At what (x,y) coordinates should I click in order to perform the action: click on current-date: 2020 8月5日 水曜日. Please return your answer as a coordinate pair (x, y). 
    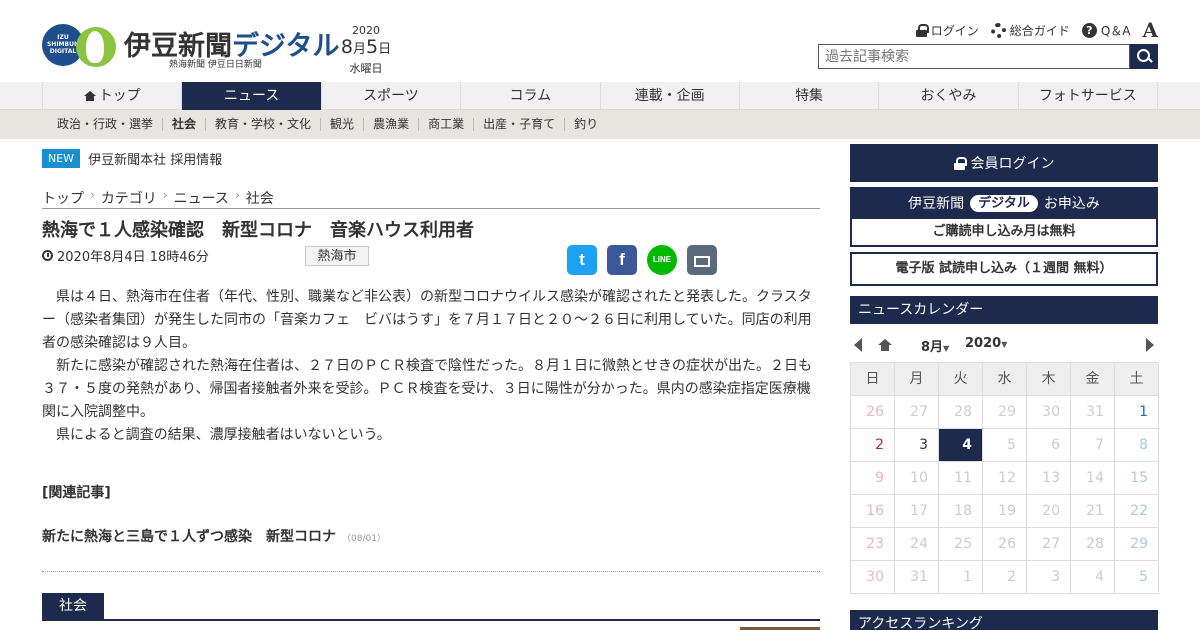
    Looking at the image, I should click on (366, 49).